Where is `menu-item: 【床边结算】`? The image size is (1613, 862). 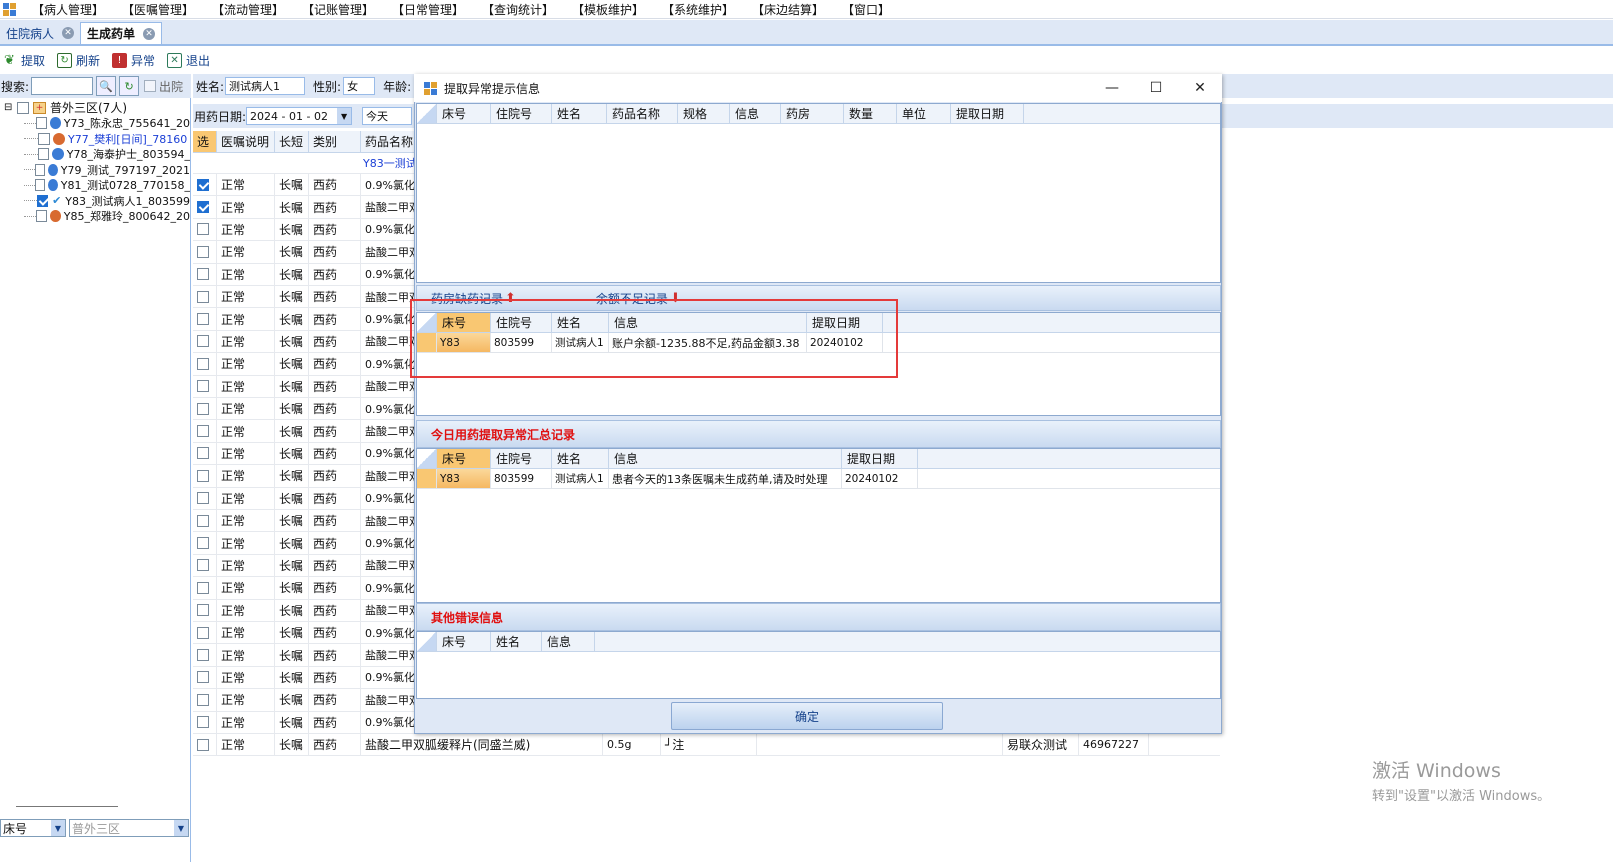
menu-item: 【床边结算】 is located at coordinates (785, 9).